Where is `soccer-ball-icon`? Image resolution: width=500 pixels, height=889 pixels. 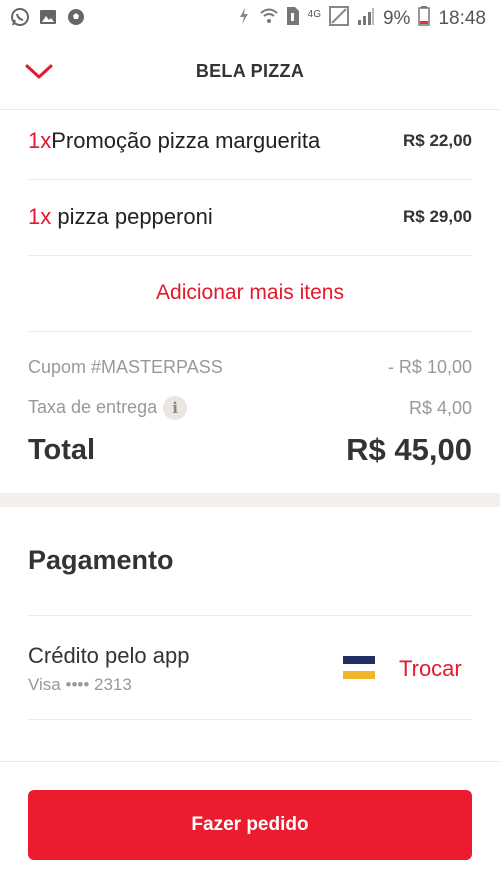
soccer-ball-icon is located at coordinates (76, 17).